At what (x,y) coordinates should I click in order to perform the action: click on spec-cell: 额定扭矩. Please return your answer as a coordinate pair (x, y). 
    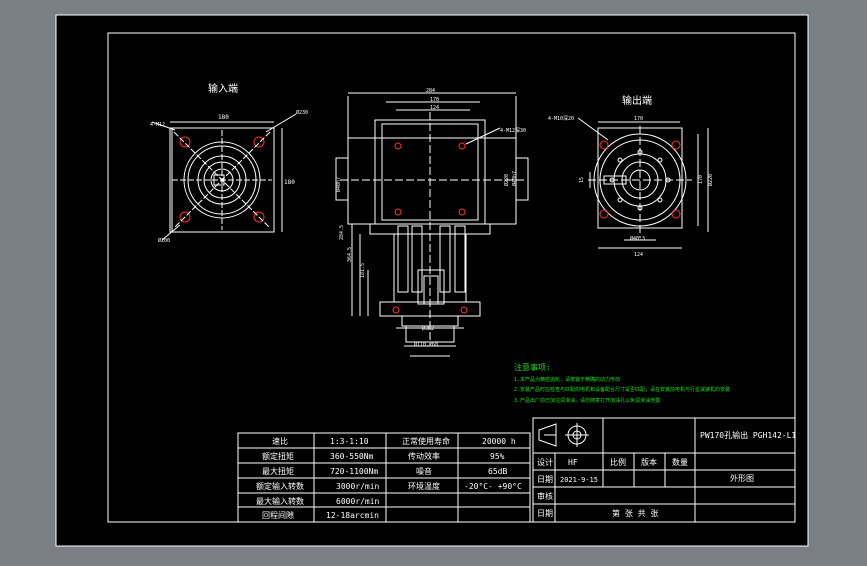
    Looking at the image, I should click on (278, 456).